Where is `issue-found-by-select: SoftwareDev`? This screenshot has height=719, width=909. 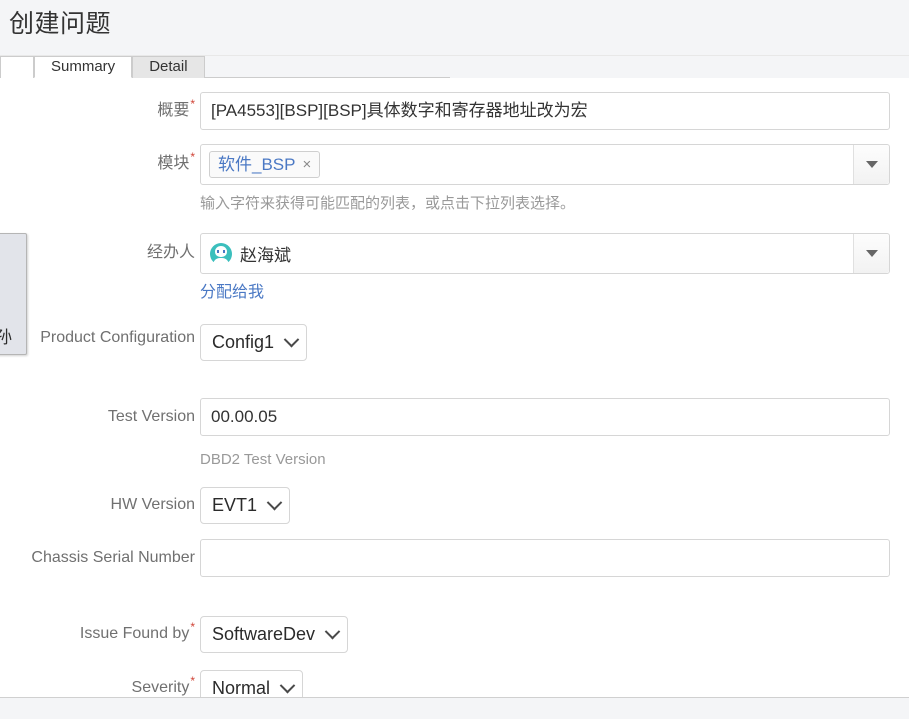 issue-found-by-select: SoftwareDev is located at coordinates (274, 634).